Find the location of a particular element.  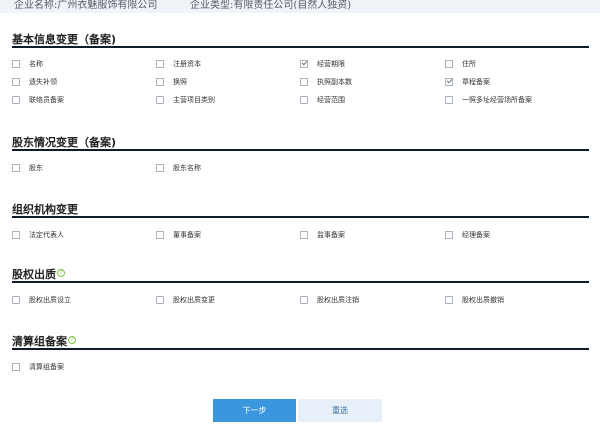

checkbox-operating-period: 经营期限 is located at coordinates (322, 64).